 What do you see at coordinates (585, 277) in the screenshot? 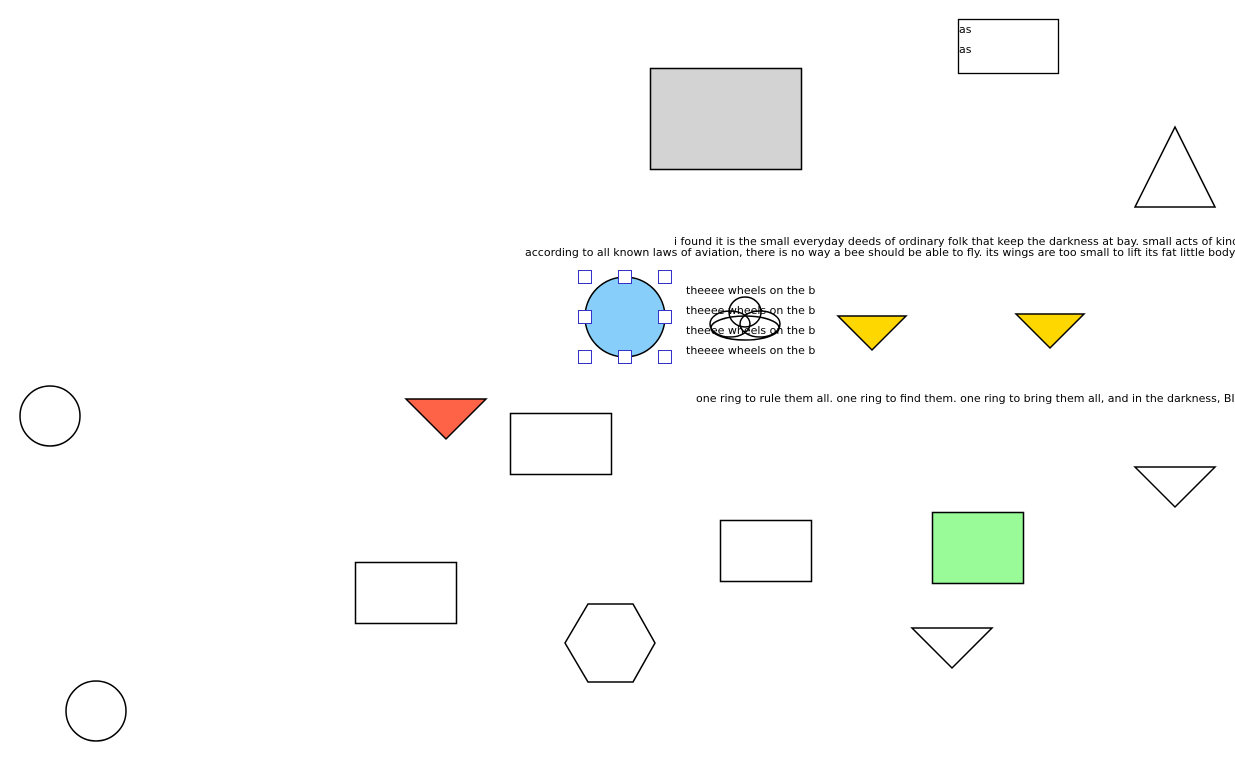
I see `resize-handle-top-left` at bounding box center [585, 277].